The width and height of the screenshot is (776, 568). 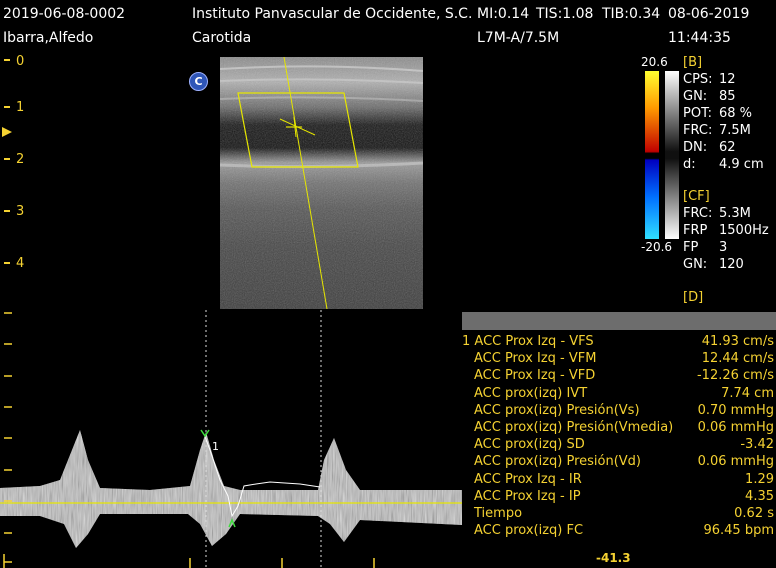 What do you see at coordinates (619, 321) in the screenshot?
I see `measurements-header-bar` at bounding box center [619, 321].